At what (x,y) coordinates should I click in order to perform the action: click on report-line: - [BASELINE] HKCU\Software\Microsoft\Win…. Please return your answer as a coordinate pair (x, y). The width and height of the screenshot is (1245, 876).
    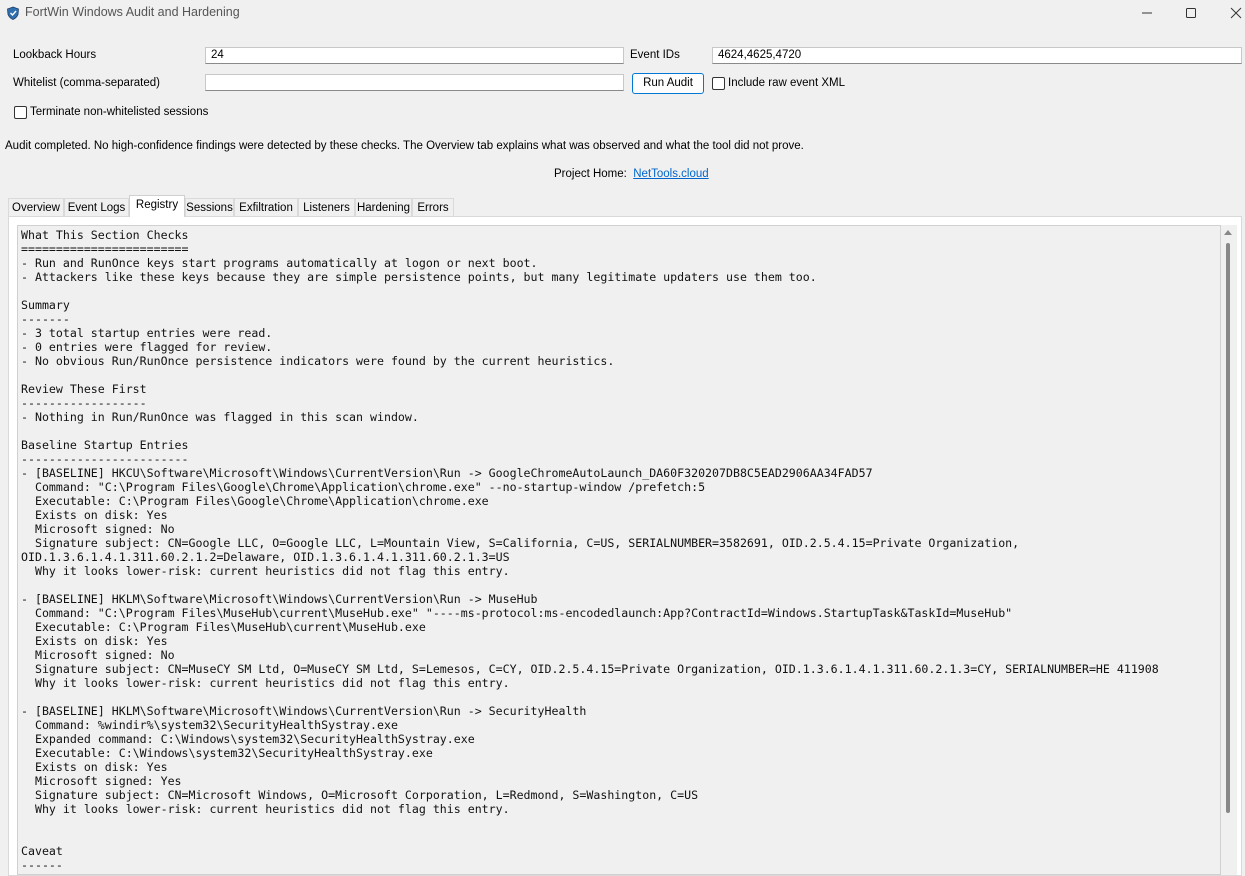
    Looking at the image, I should click on (447, 473).